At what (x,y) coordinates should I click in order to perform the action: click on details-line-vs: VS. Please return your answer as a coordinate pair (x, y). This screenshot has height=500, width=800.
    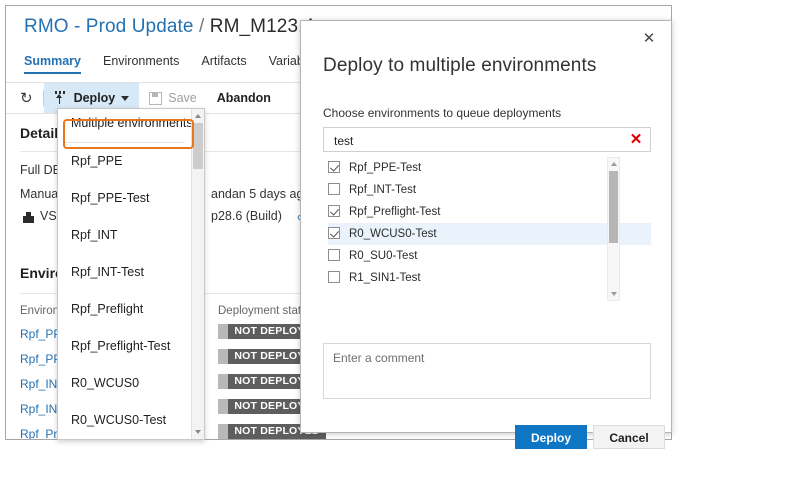
    Looking at the image, I should click on (48, 216).